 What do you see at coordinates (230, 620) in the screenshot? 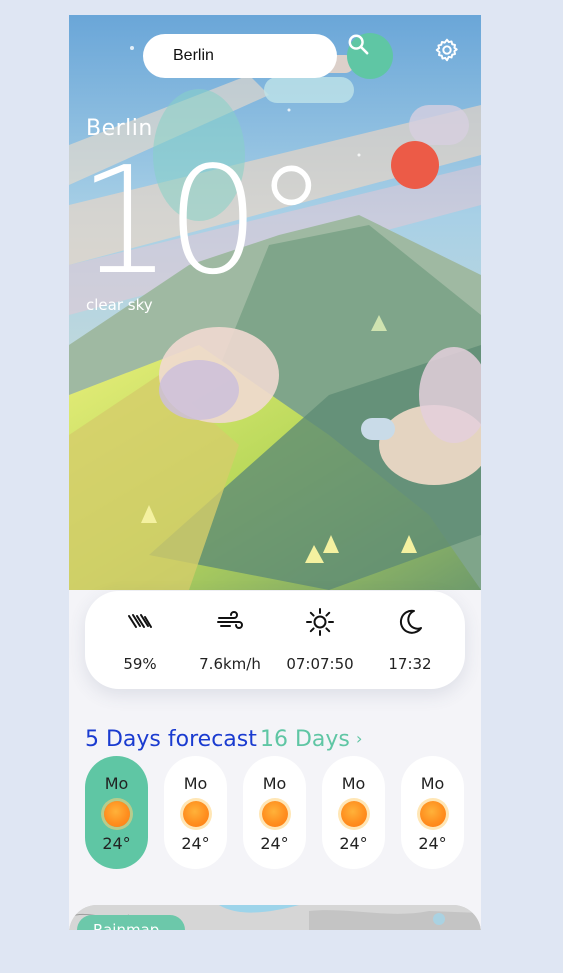
I see `wind-icon` at bounding box center [230, 620].